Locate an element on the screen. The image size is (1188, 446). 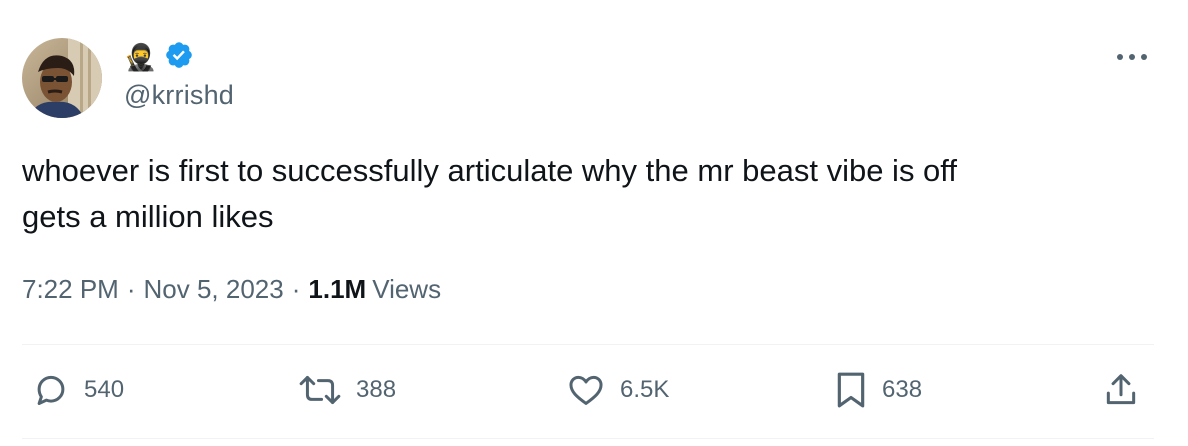
tweet-date: Nov 5, 2023 is located at coordinates (214, 289).